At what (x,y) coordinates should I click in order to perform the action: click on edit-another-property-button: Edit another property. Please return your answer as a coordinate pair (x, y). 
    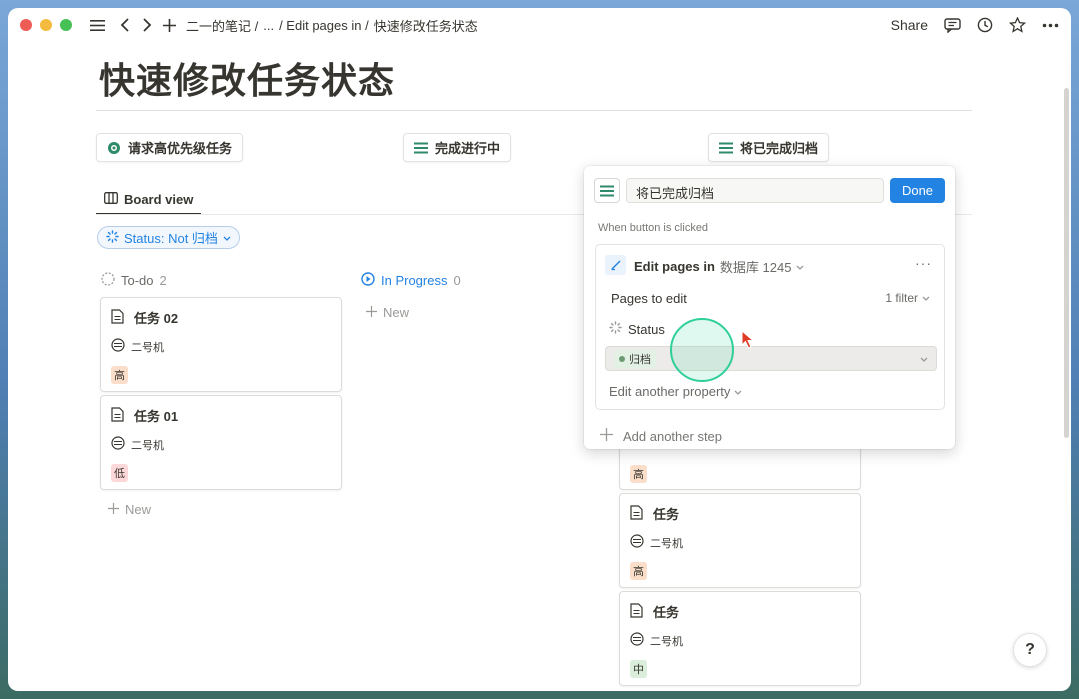
    Looking at the image, I should click on (675, 391).